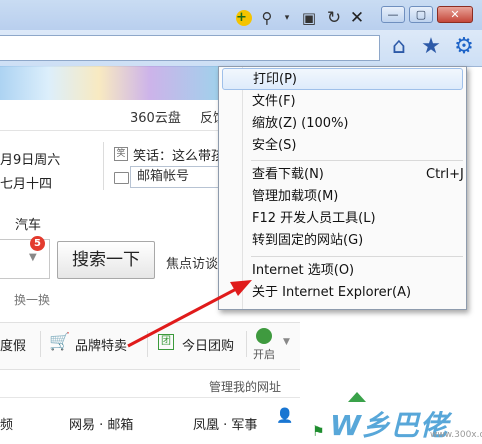 The height and width of the screenshot is (444, 482). Describe the element at coordinates (184, 316) in the screenshot. I see `arrow-shaft` at that location.